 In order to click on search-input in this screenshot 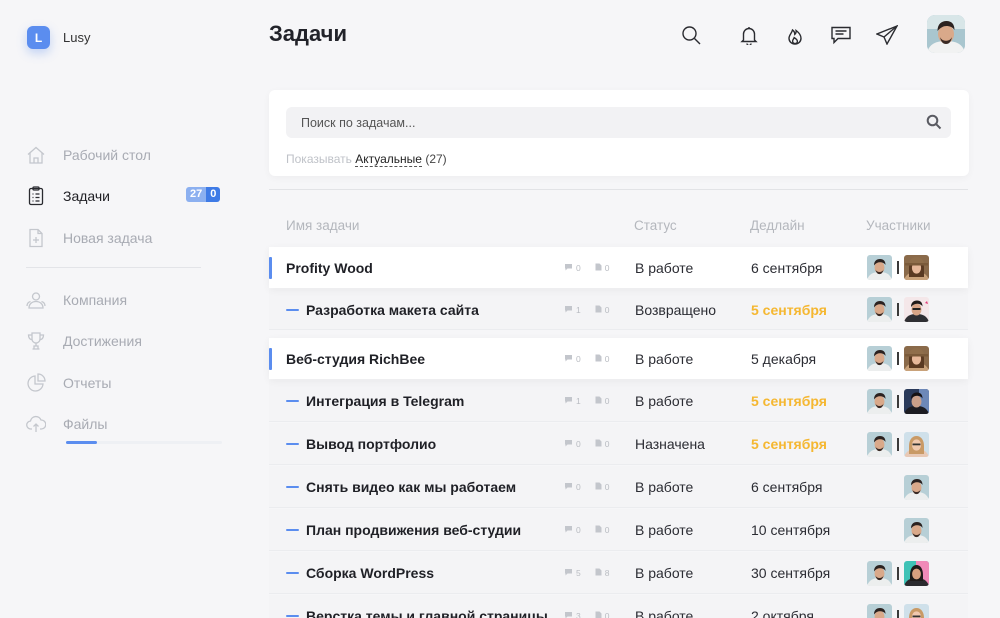, I will do `click(596, 122)`.